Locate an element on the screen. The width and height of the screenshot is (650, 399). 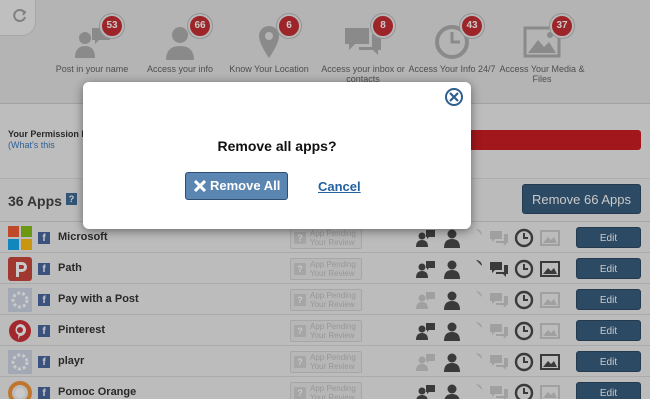
dialog-message: Remove all apps? is located at coordinates (277, 146).